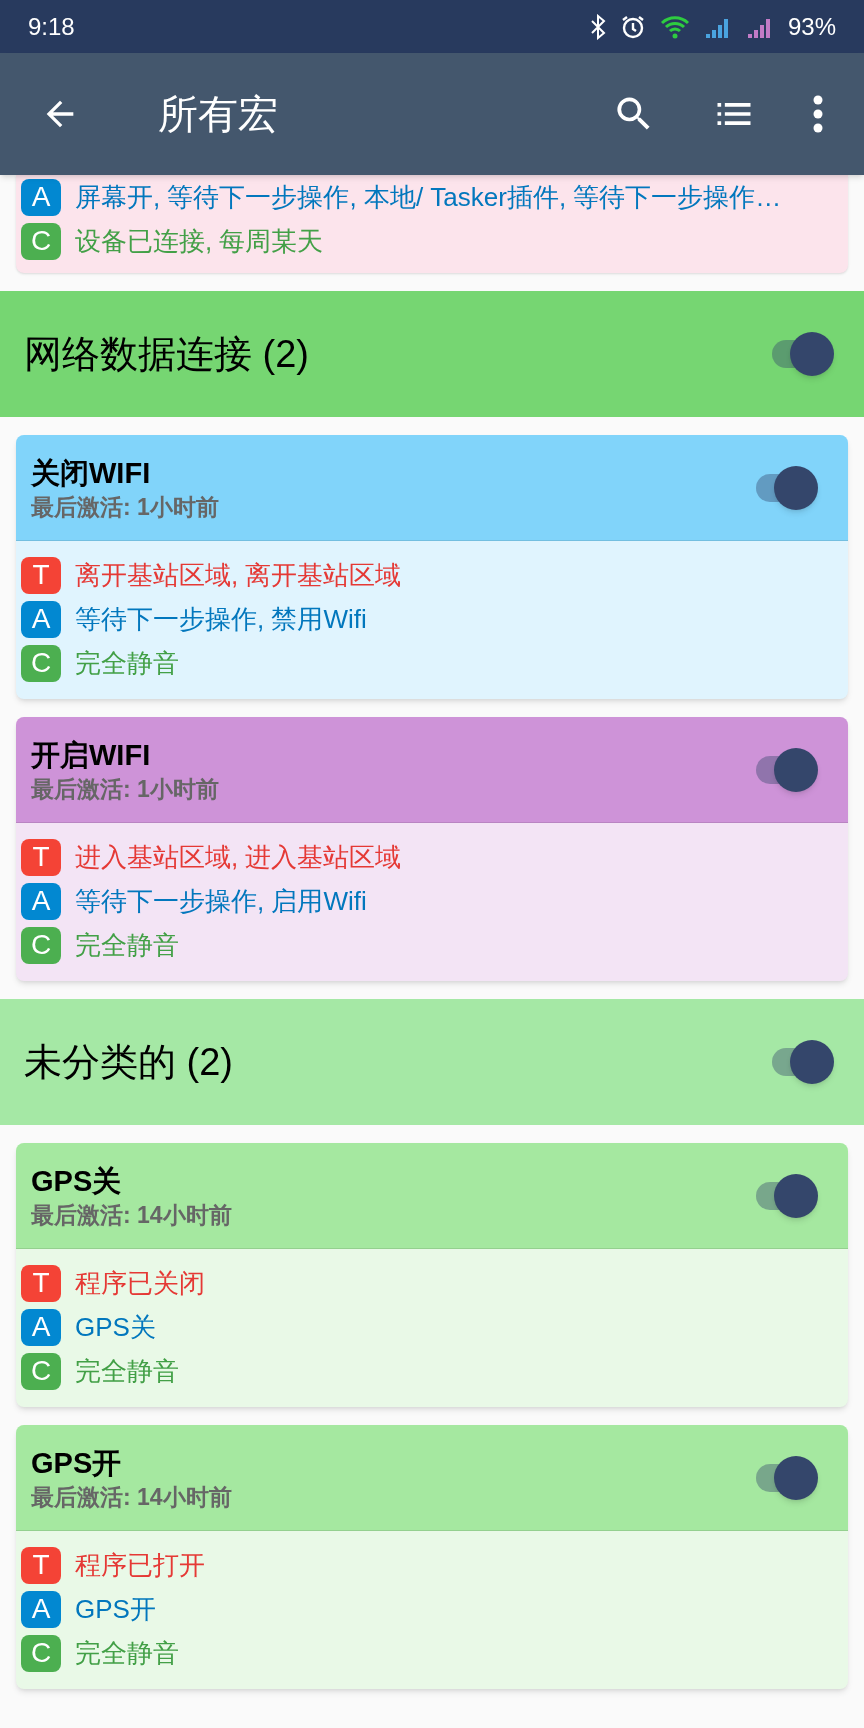  I want to click on trigger-text: 程序已打开, so click(140, 1565).